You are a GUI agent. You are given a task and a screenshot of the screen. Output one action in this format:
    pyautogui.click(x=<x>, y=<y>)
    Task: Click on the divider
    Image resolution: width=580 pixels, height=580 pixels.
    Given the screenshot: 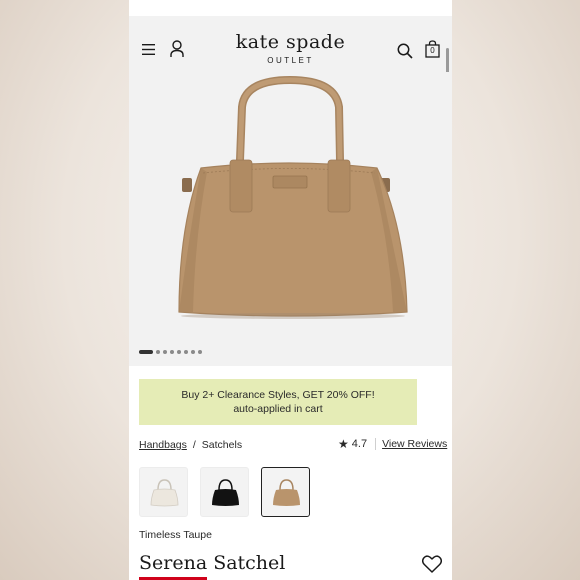 What is the action you would take?
    pyautogui.click(x=376, y=444)
    